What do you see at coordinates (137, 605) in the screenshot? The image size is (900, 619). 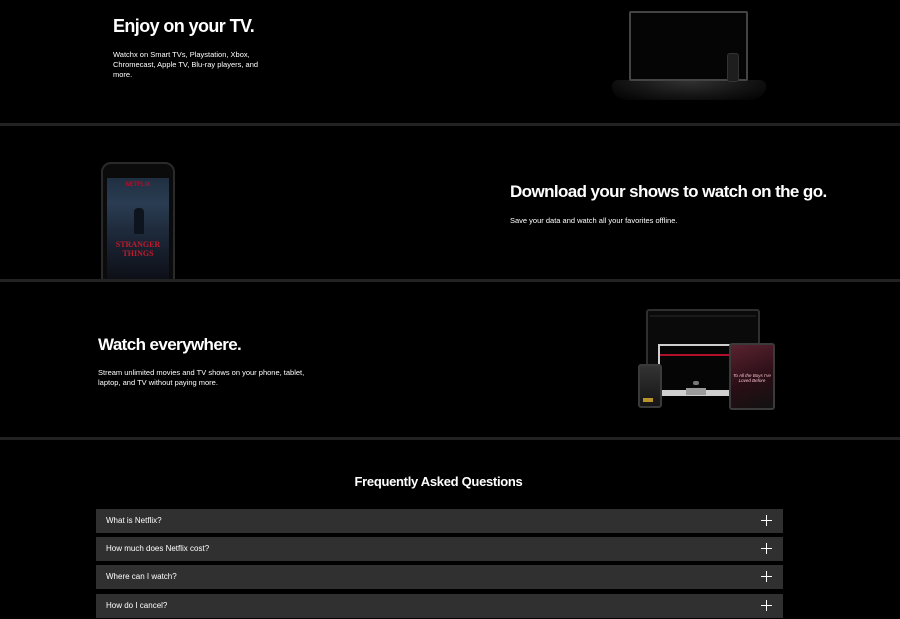 I see `faq-question: How do I cancel?` at bounding box center [137, 605].